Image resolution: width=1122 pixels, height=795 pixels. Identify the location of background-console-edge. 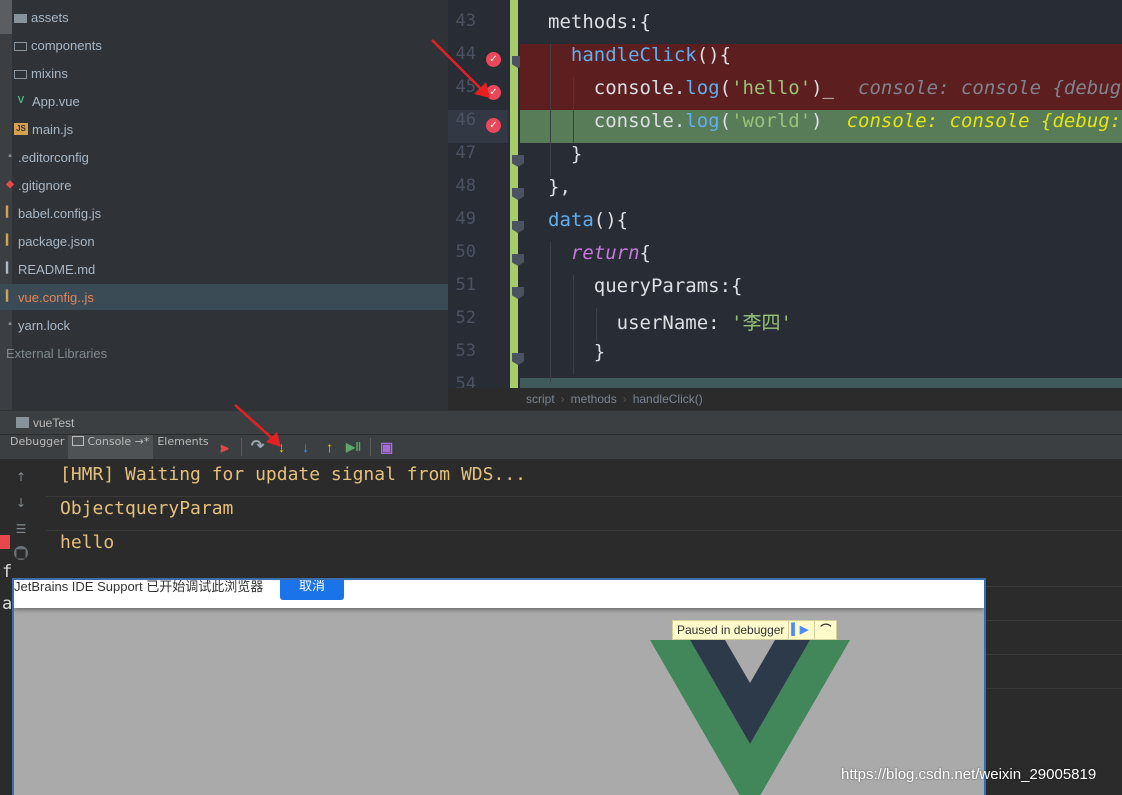
(1054, 686).